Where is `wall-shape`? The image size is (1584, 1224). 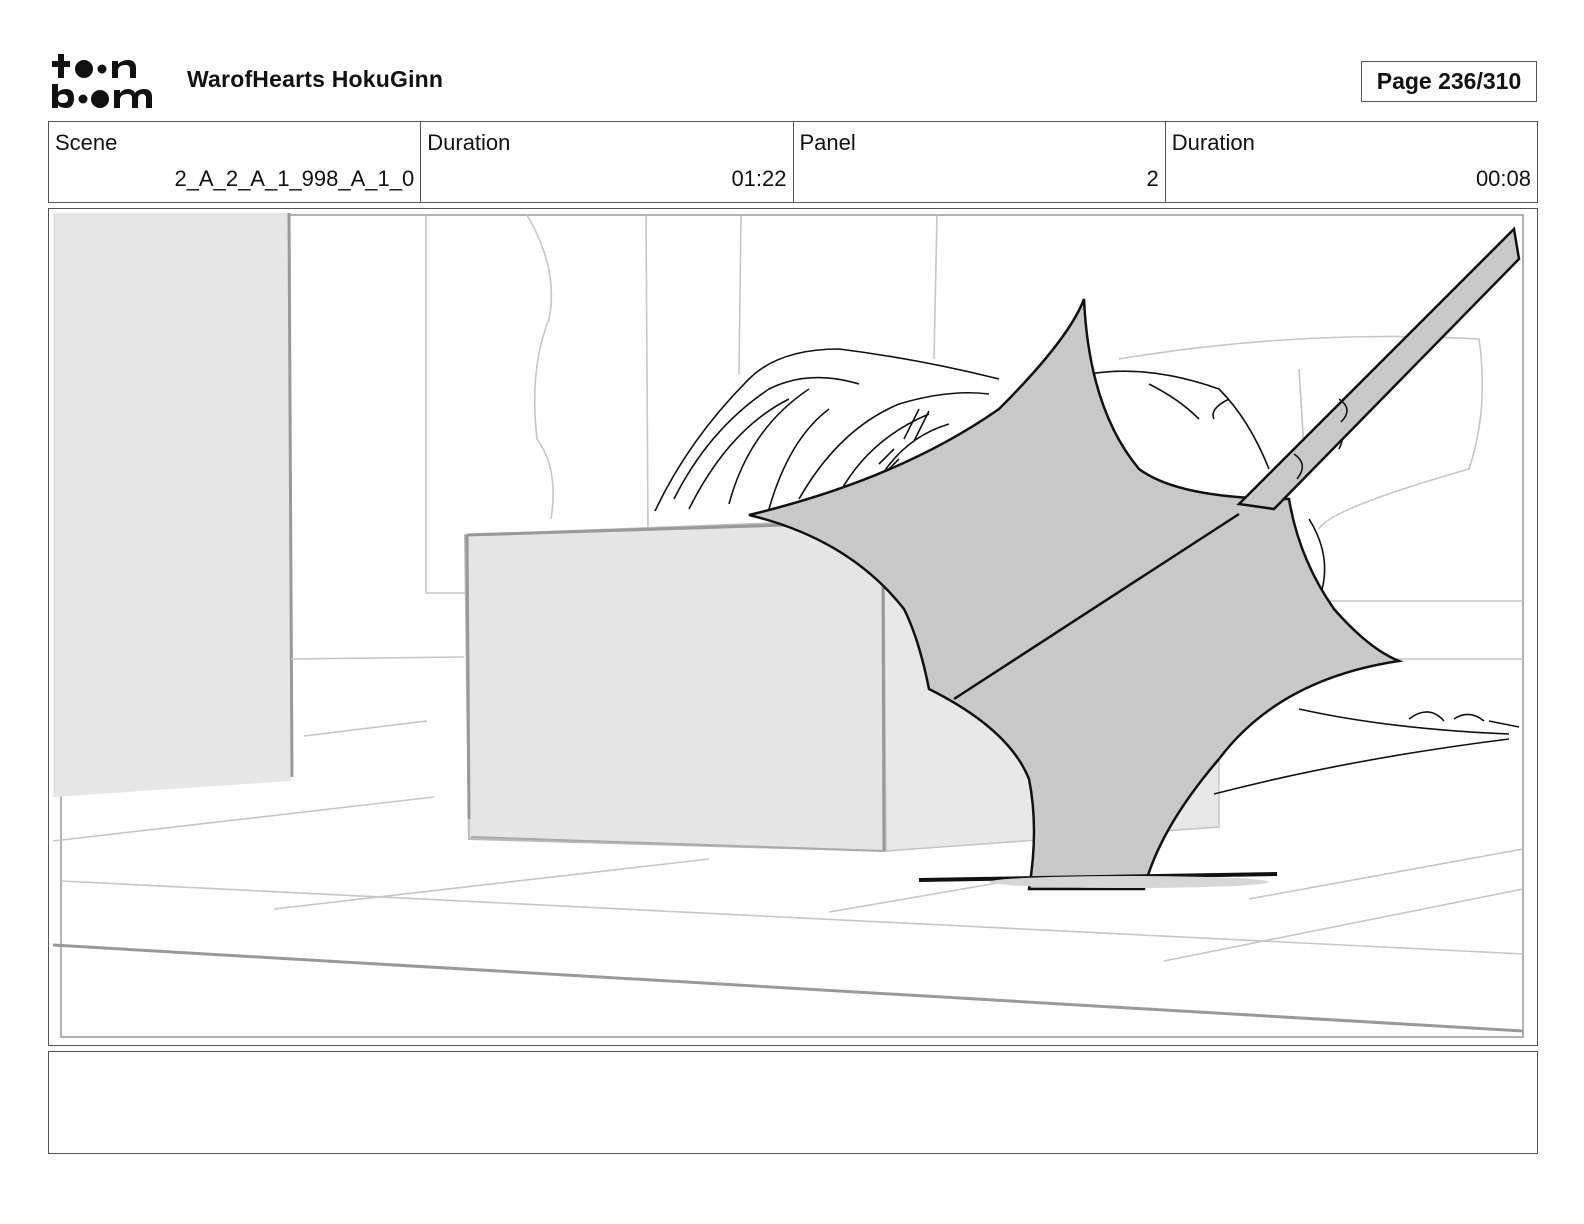 wall-shape is located at coordinates (172, 505).